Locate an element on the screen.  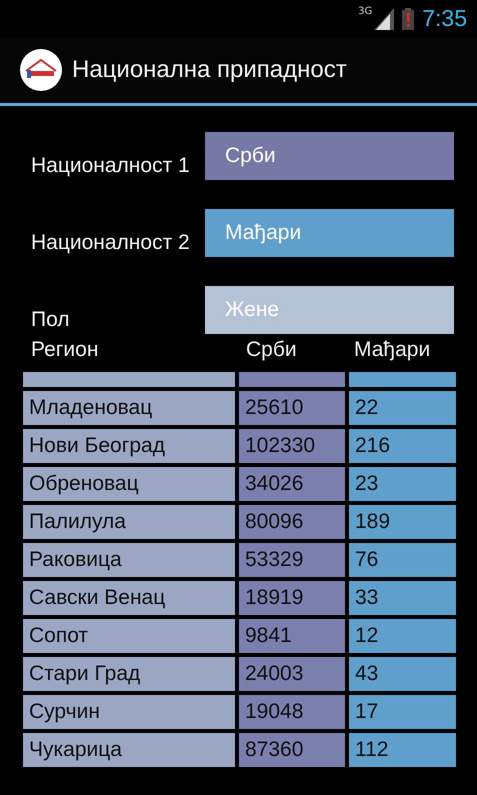
table-cell: 34026 is located at coordinates (292, 484).